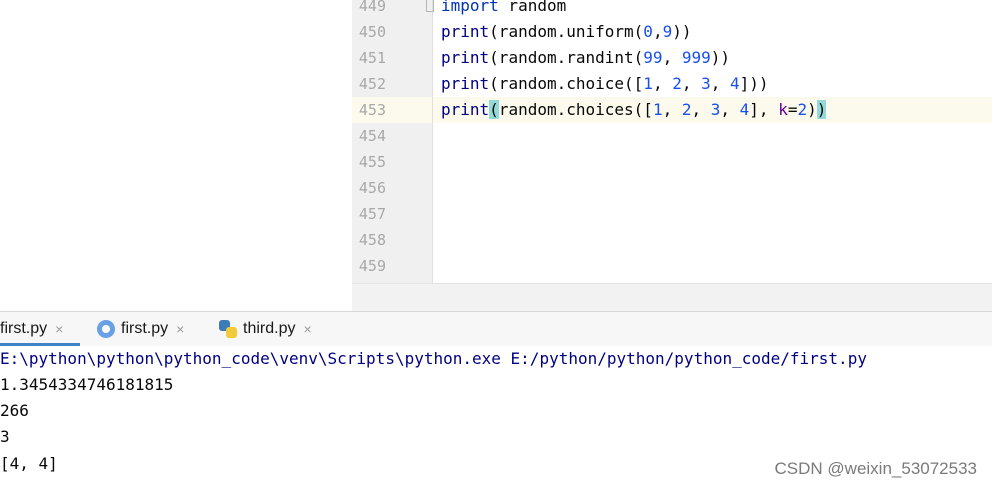 The image size is (992, 491). I want to click on tab-label: third.py, so click(269, 328).